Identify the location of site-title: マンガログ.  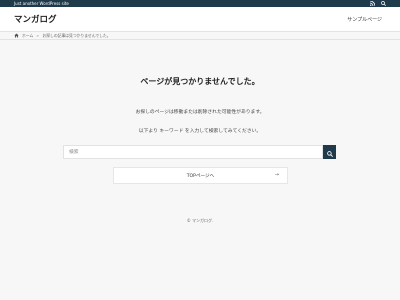
(35, 19).